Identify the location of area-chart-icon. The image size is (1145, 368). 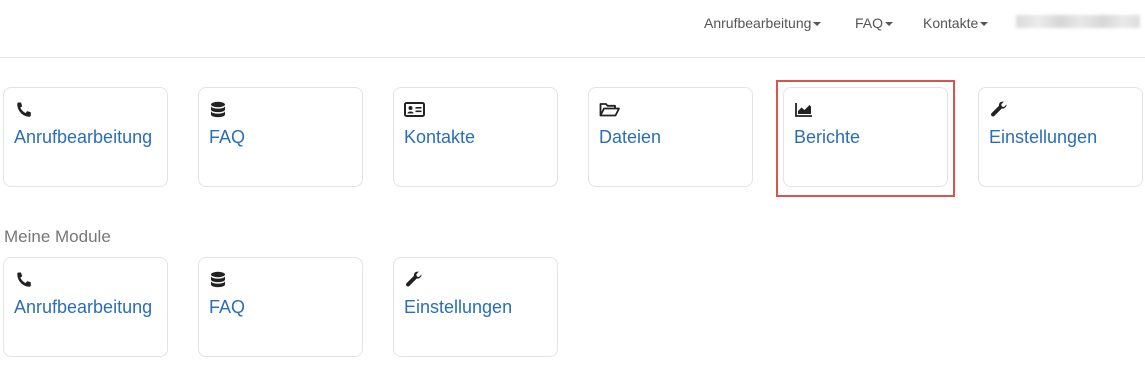
(804, 110).